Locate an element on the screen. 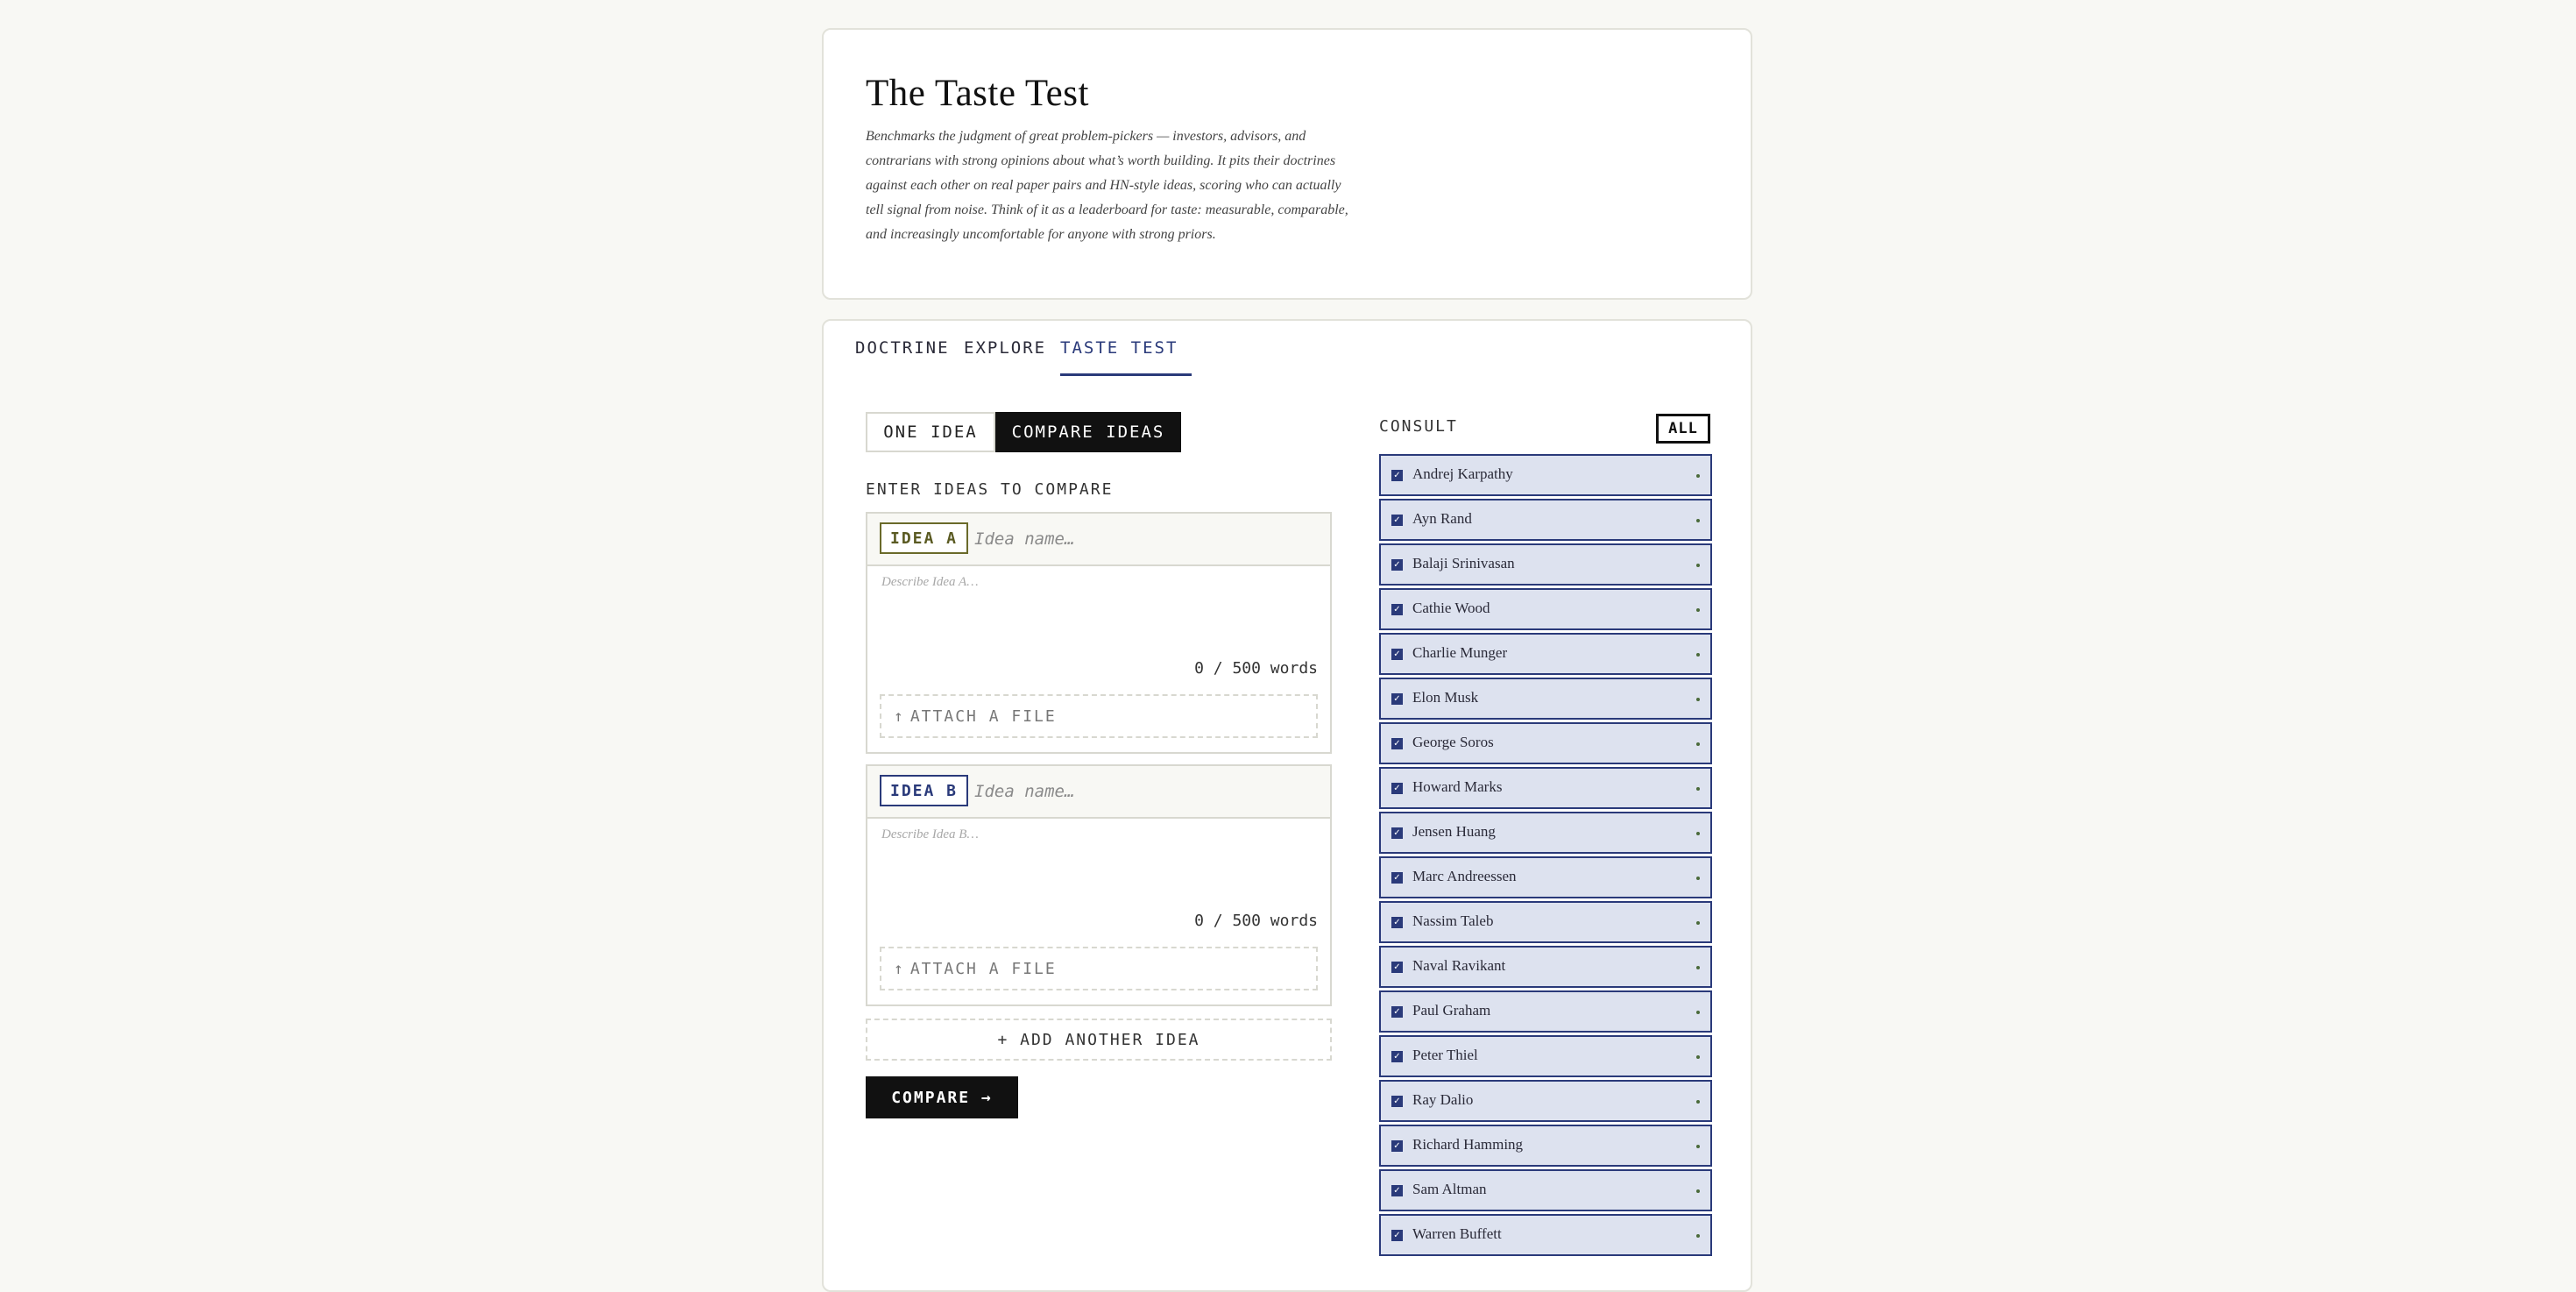 This screenshot has height=1292, width=2576. idea-b-name-input is located at coordinates (1145, 791).